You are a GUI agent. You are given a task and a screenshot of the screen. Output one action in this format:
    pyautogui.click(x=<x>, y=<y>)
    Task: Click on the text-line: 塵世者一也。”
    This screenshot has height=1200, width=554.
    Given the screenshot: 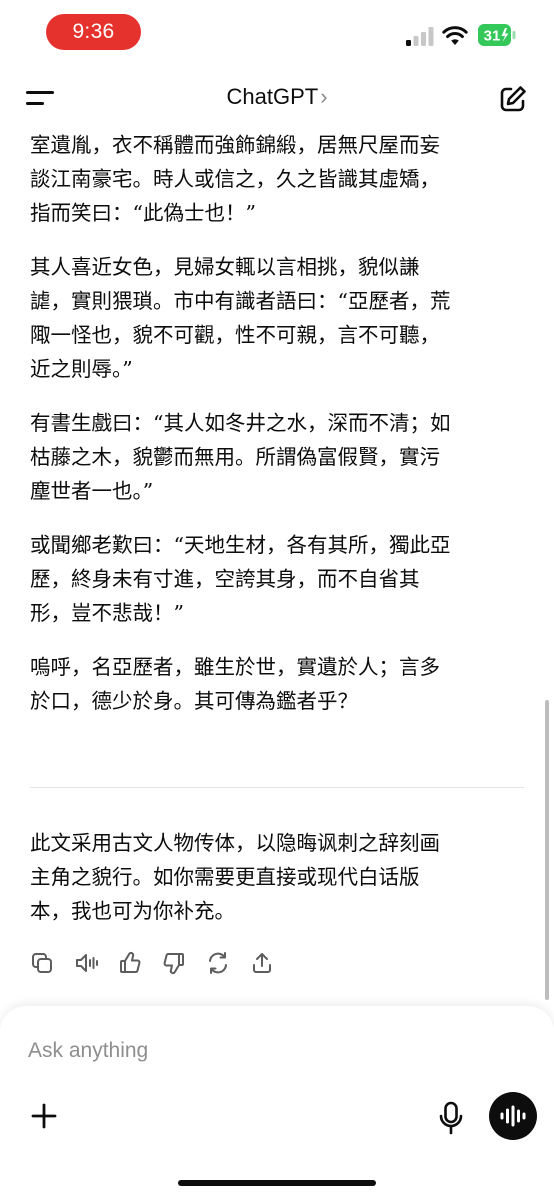 What is the action you would take?
    pyautogui.click(x=92, y=491)
    